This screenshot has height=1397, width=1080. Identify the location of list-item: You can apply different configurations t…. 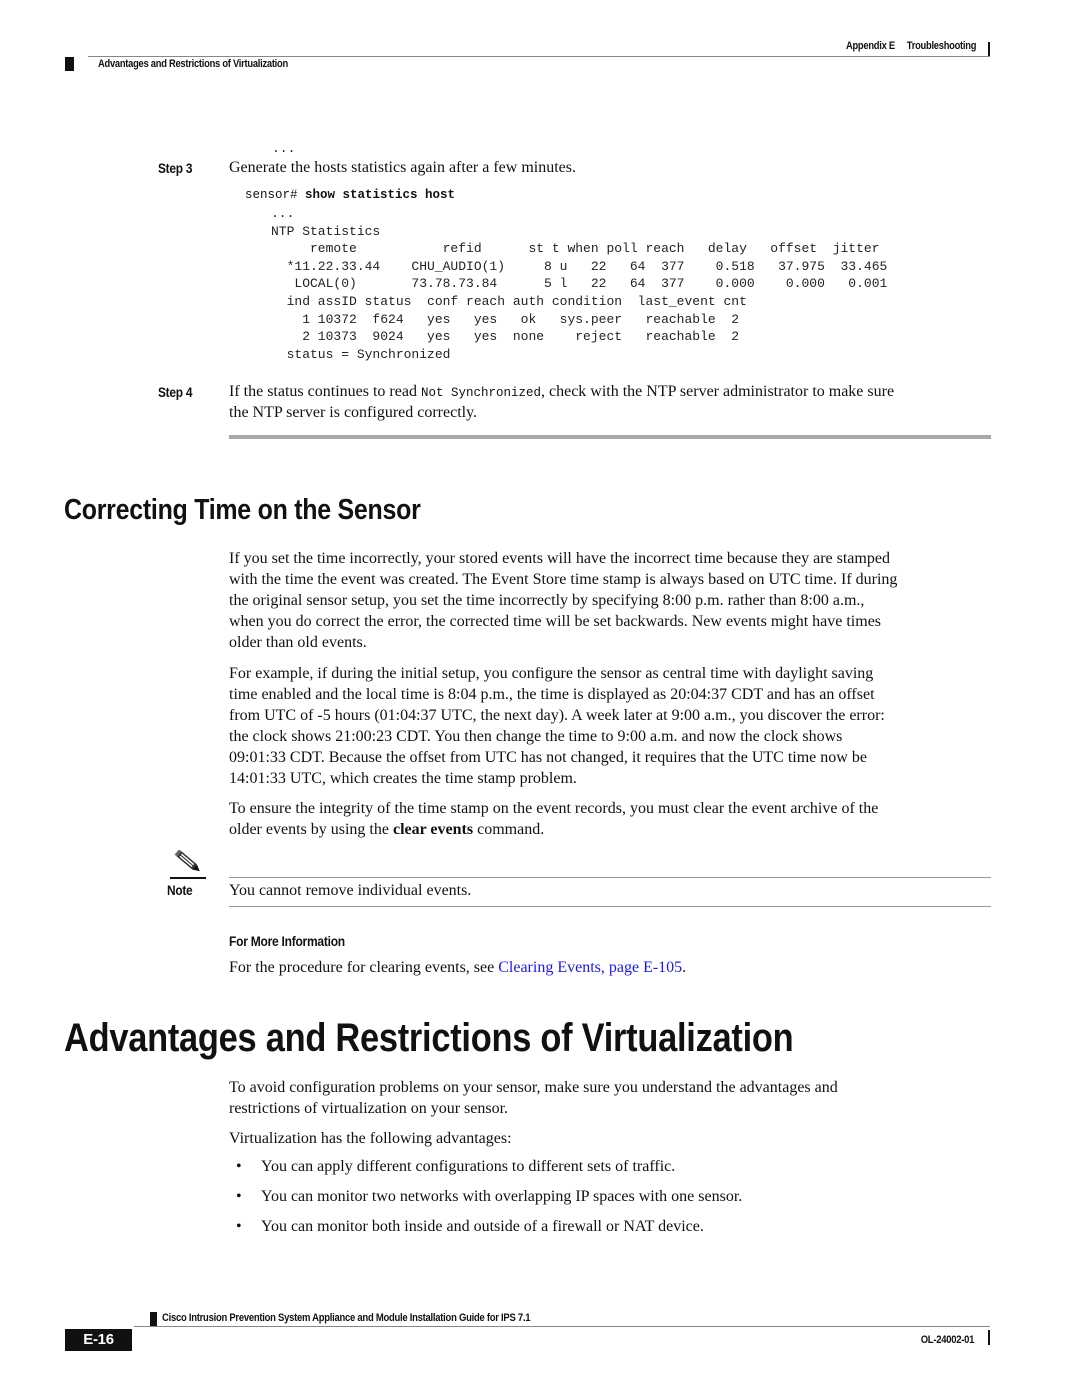
(468, 1166).